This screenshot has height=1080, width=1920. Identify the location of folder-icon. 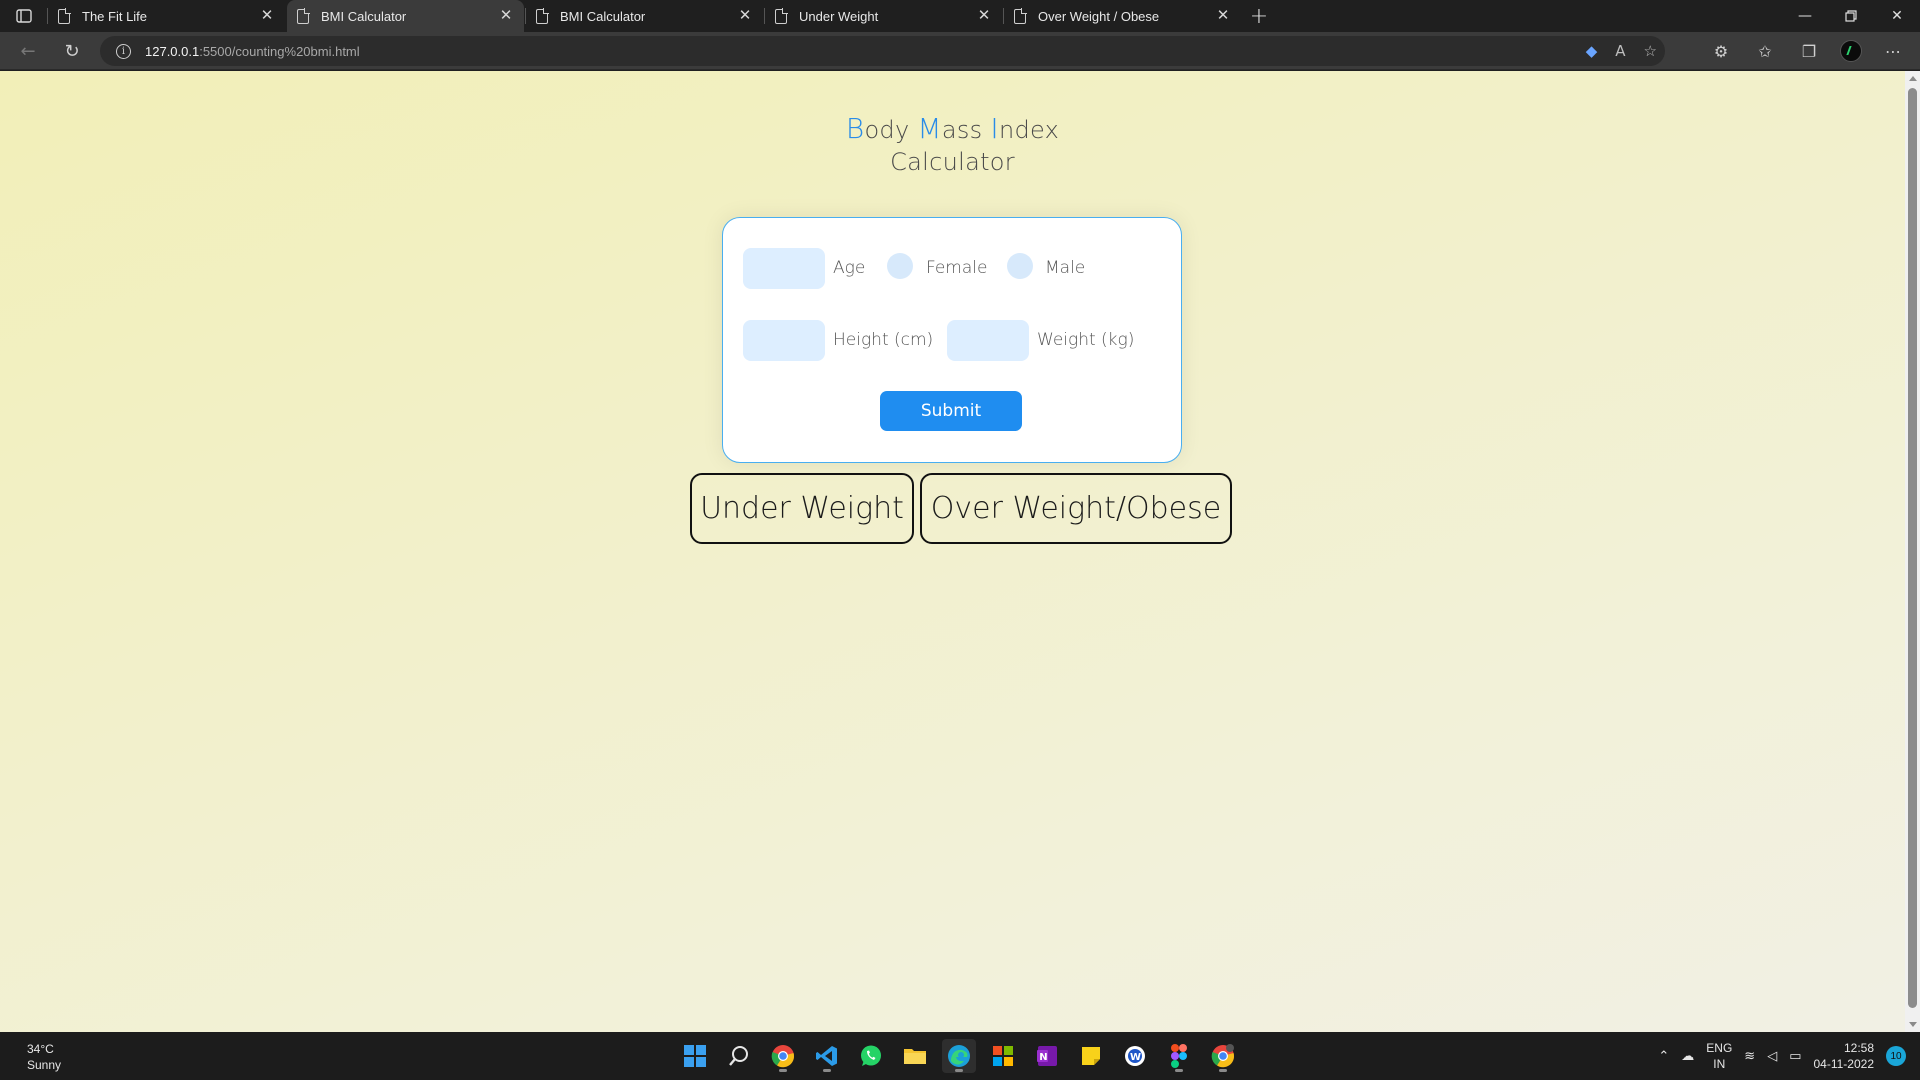
(915, 1056).